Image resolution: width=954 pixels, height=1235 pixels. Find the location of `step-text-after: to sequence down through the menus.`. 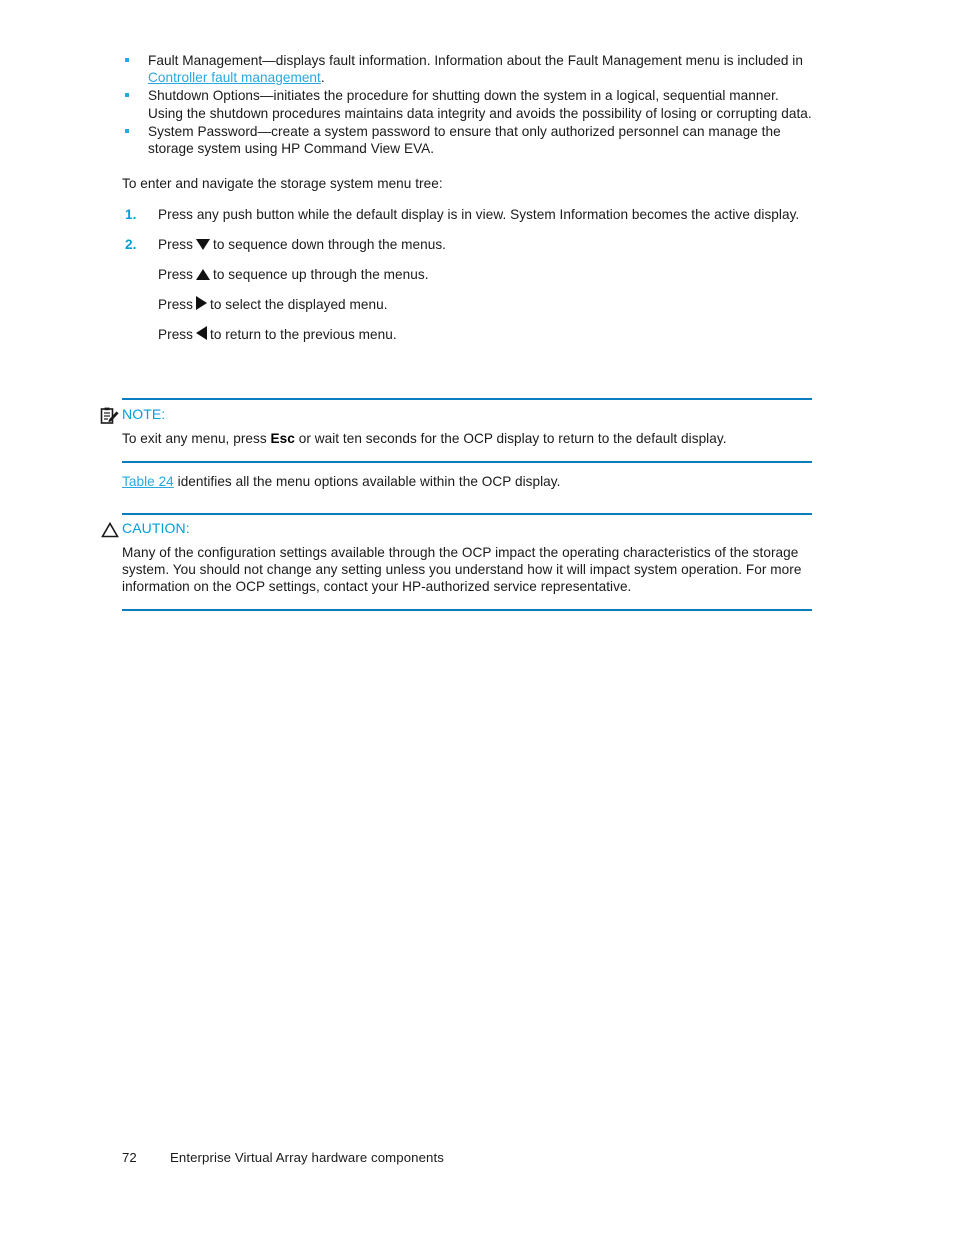

step-text-after: to sequence down through the menus. is located at coordinates (330, 244).